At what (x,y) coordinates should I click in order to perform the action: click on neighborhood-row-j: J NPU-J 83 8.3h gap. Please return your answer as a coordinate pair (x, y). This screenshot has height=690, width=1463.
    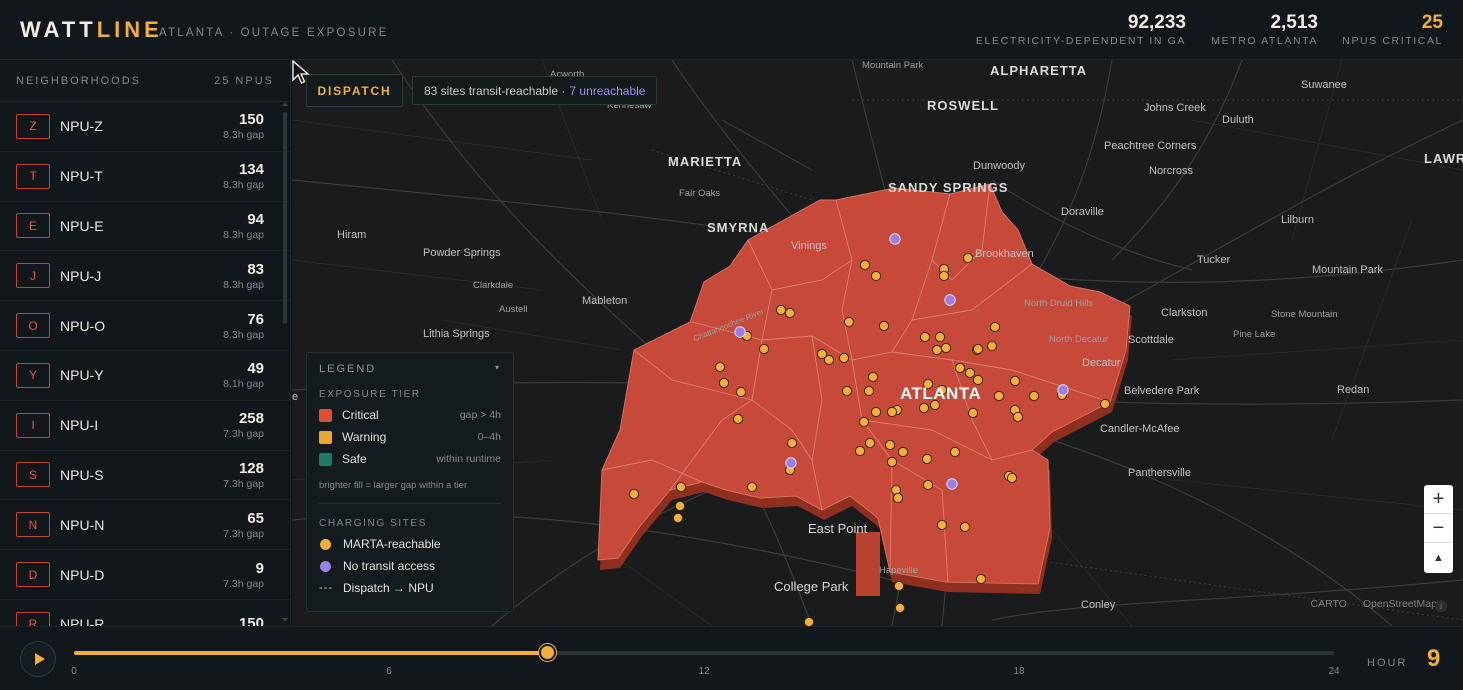
    Looking at the image, I should click on (145, 276).